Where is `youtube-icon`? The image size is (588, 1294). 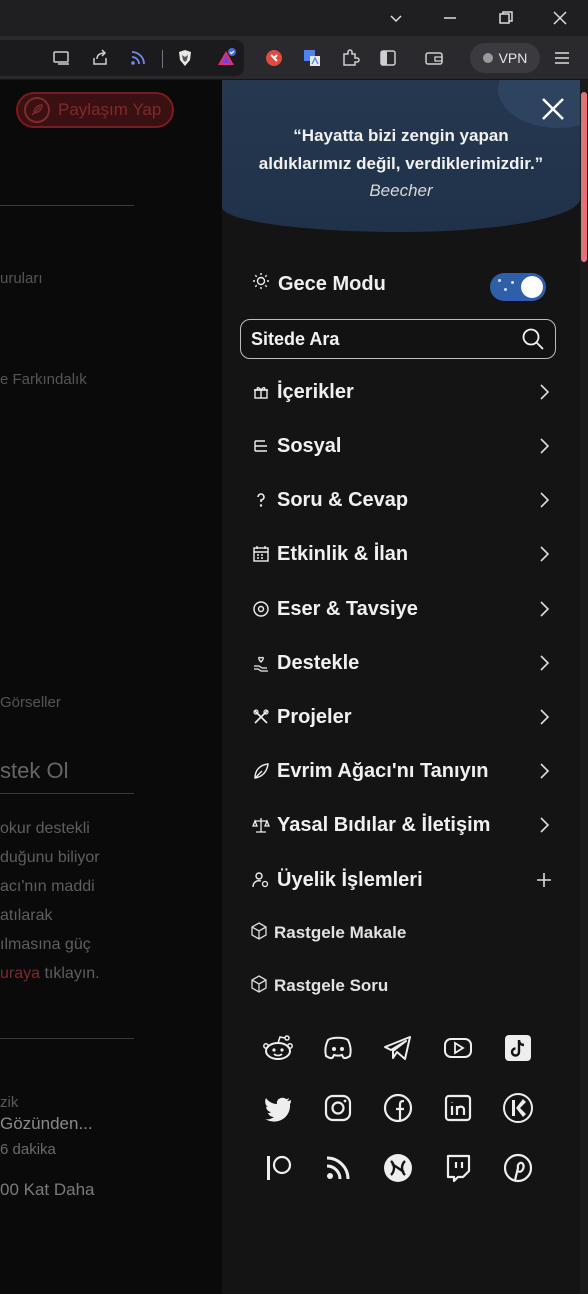
youtube-icon is located at coordinates (458, 1048).